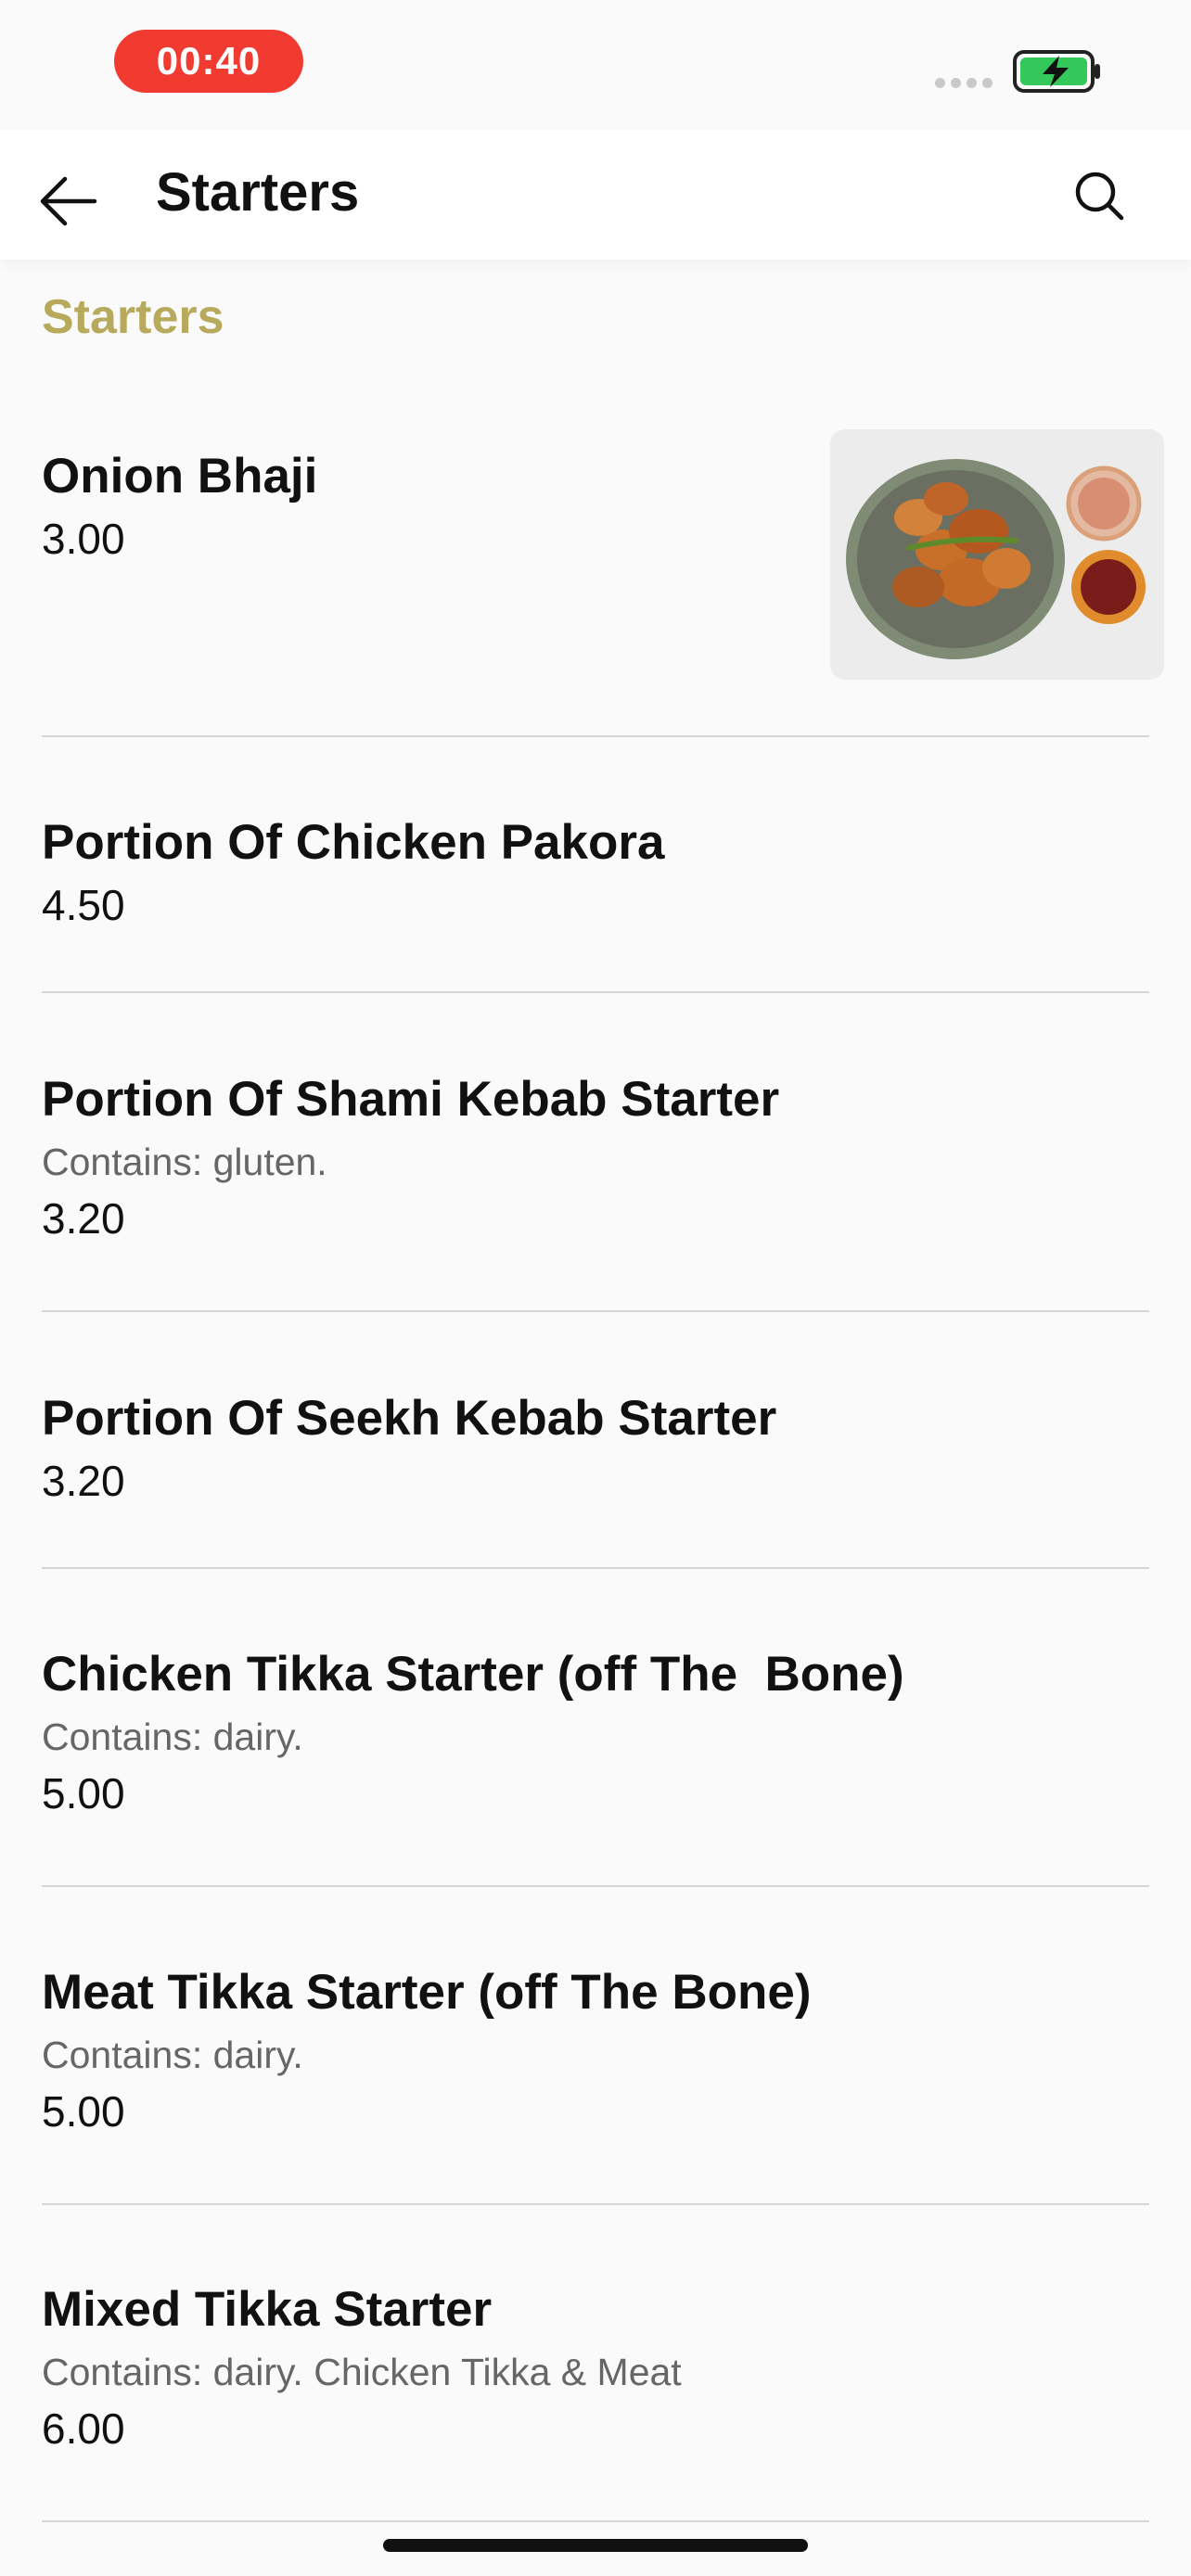 The image size is (1191, 2576). Describe the element at coordinates (963, 83) in the screenshot. I see `signal-icon` at that location.